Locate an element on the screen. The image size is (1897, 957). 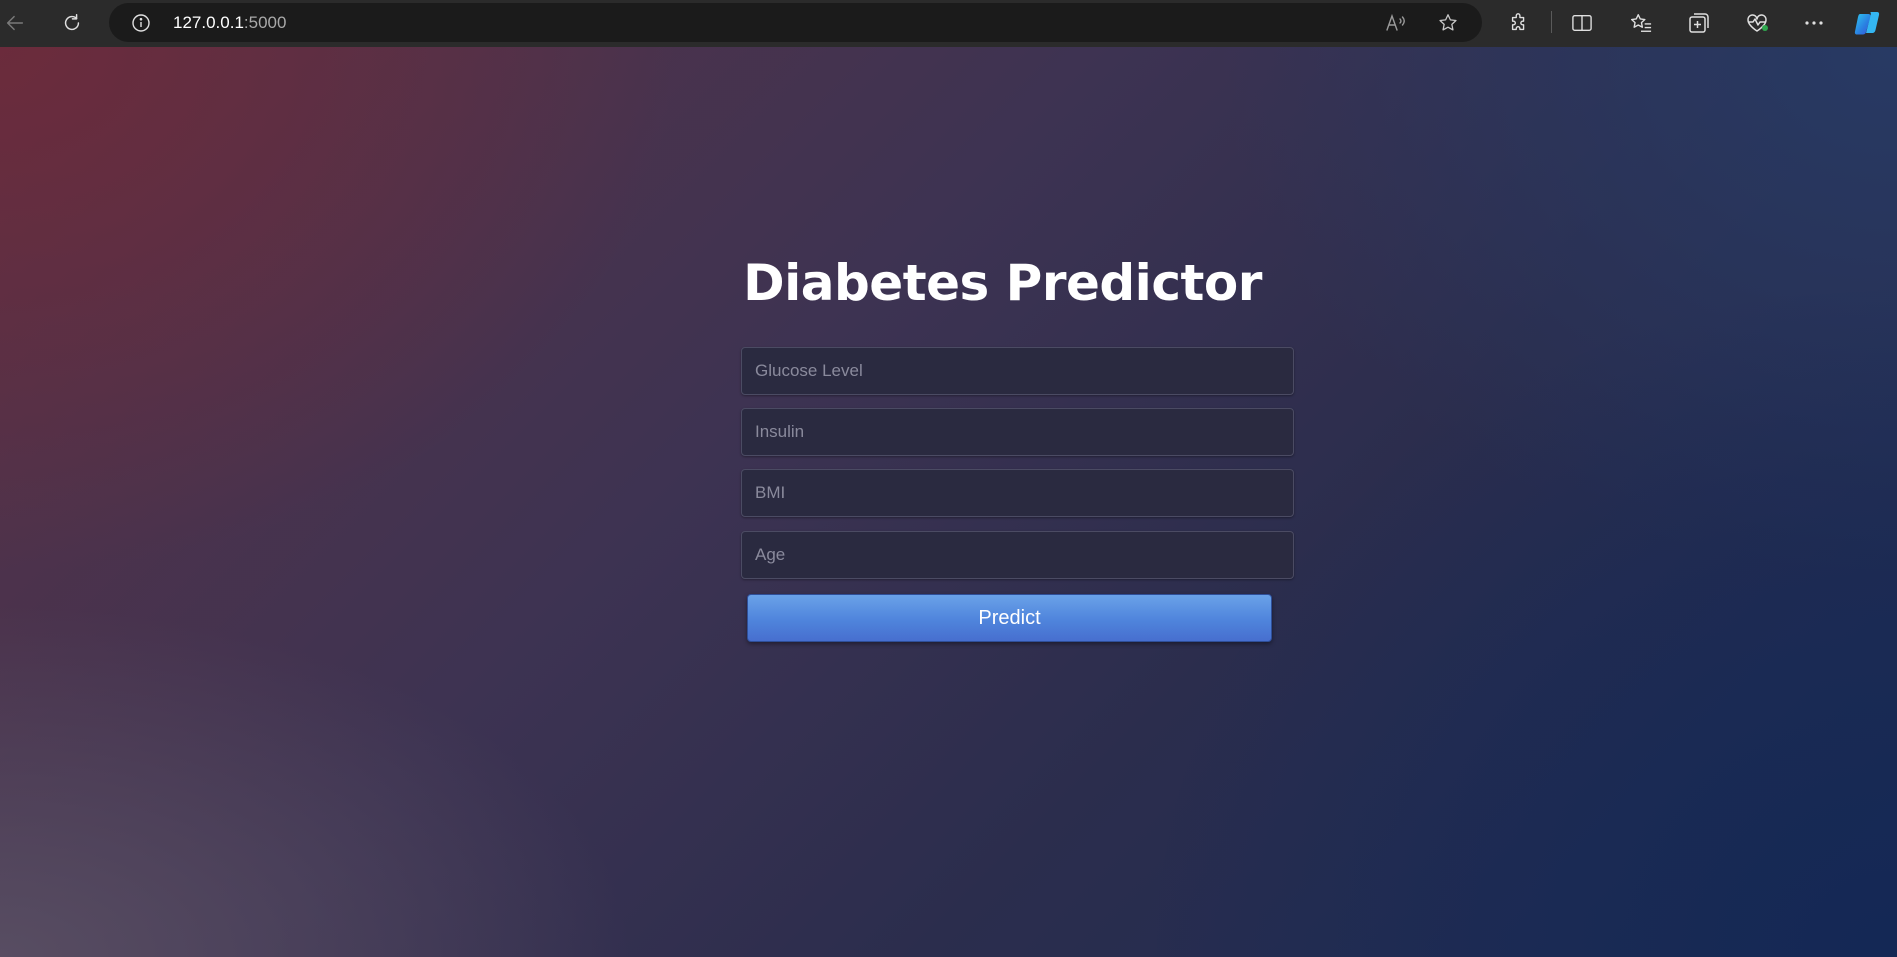
puzzle-icon is located at coordinates (1519, 23).